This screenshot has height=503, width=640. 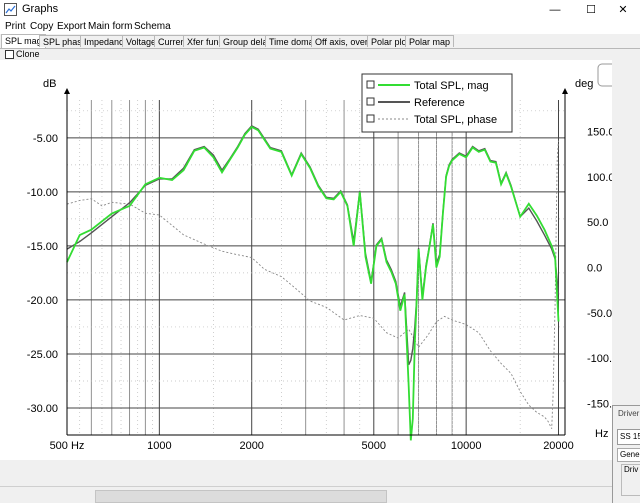 I want to click on y-tick-label-left: -30.00, so click(x=42, y=409).